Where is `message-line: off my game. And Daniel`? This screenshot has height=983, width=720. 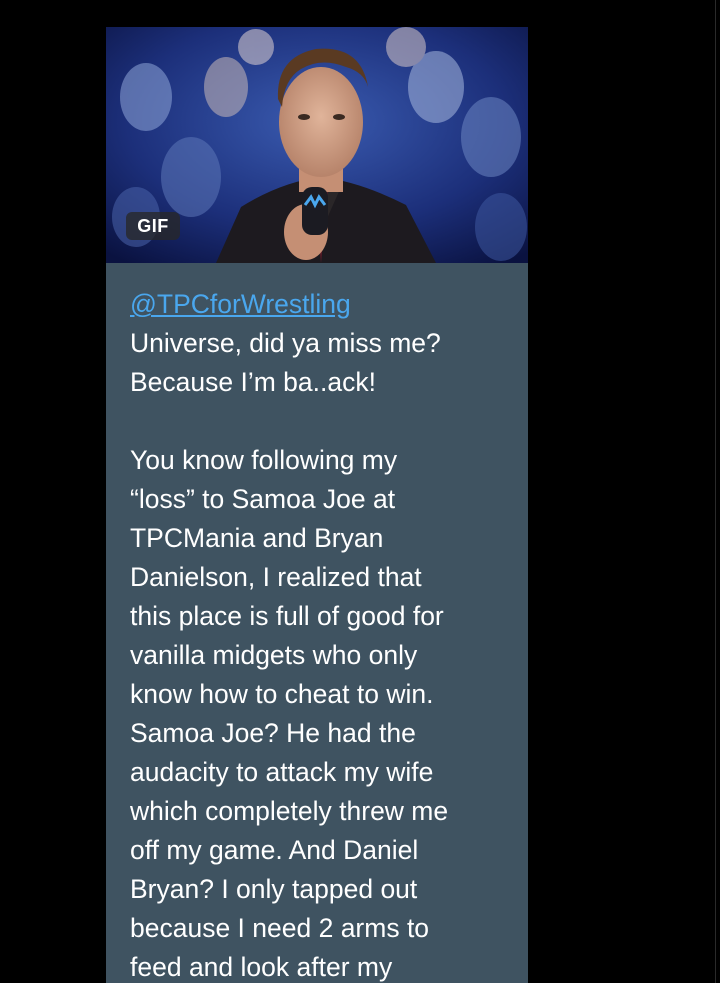 message-line: off my game. And Daniel is located at coordinates (274, 850).